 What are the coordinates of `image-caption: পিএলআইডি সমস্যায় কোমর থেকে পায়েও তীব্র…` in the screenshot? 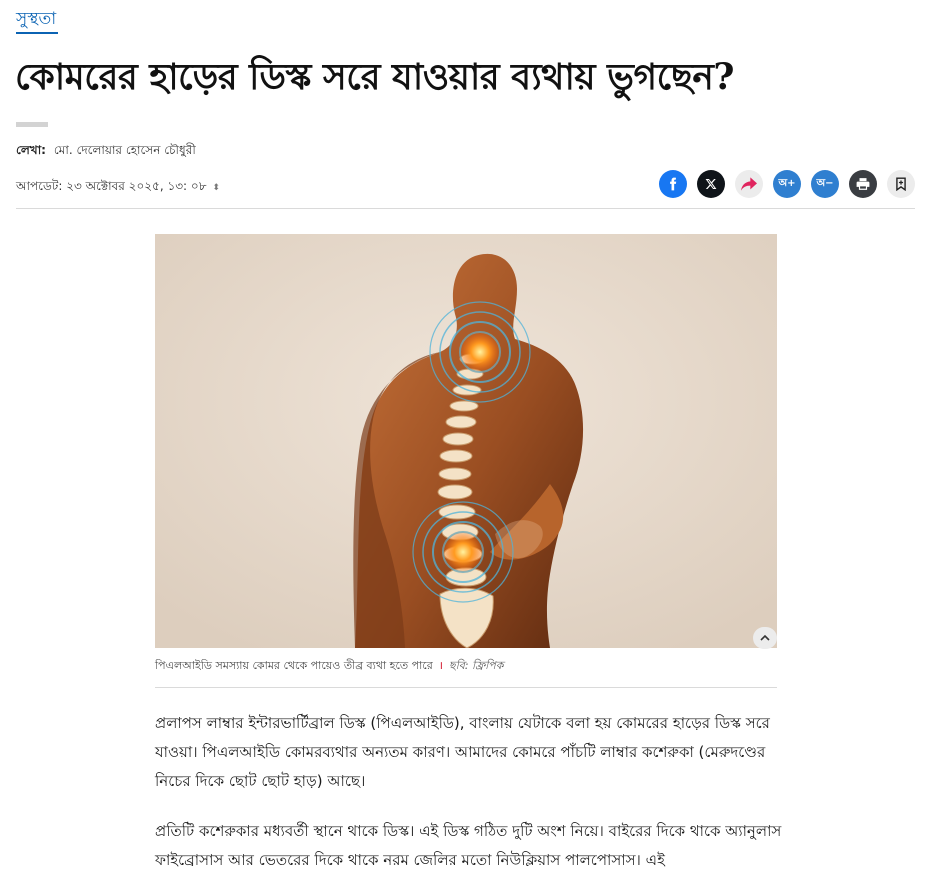 It's located at (329, 666).